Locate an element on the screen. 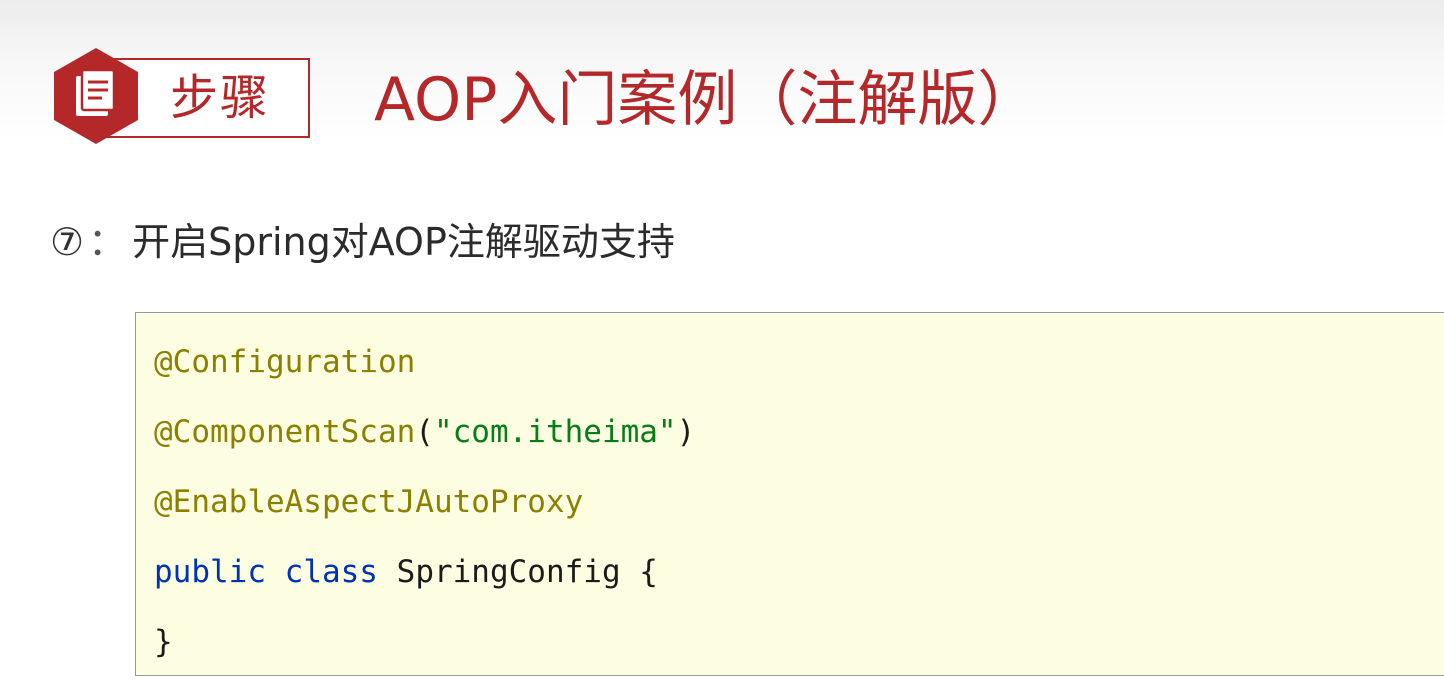 The height and width of the screenshot is (682, 1444). paren-open: ( is located at coordinates (424, 432).